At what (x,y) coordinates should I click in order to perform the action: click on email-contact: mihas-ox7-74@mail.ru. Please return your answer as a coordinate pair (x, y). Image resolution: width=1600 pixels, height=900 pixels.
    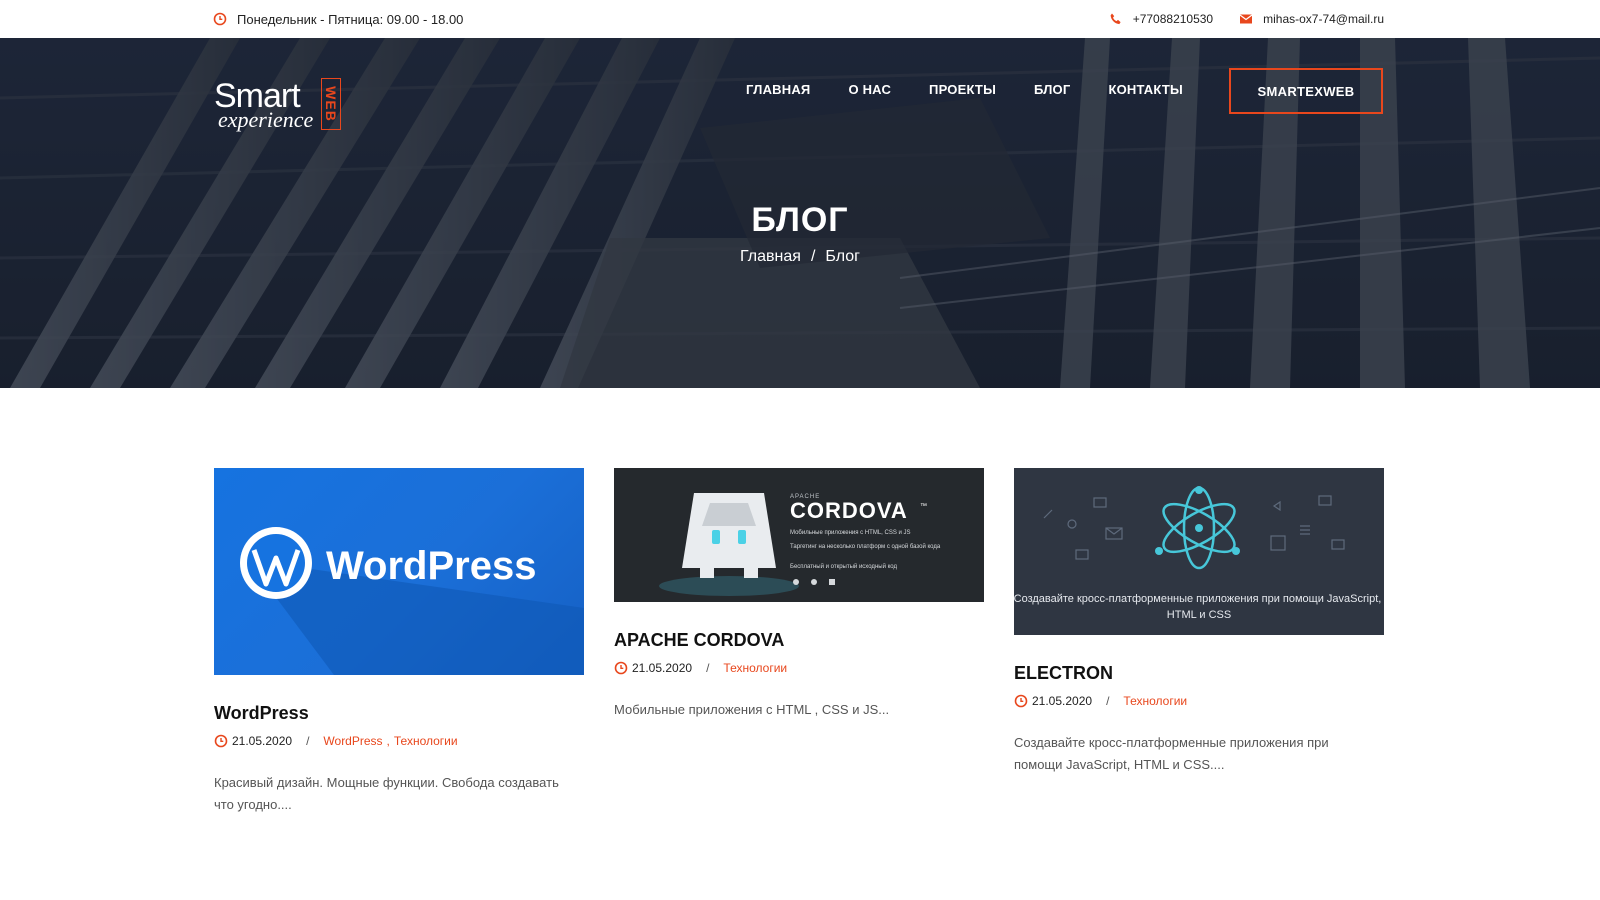
    Looking at the image, I should click on (1311, 19).